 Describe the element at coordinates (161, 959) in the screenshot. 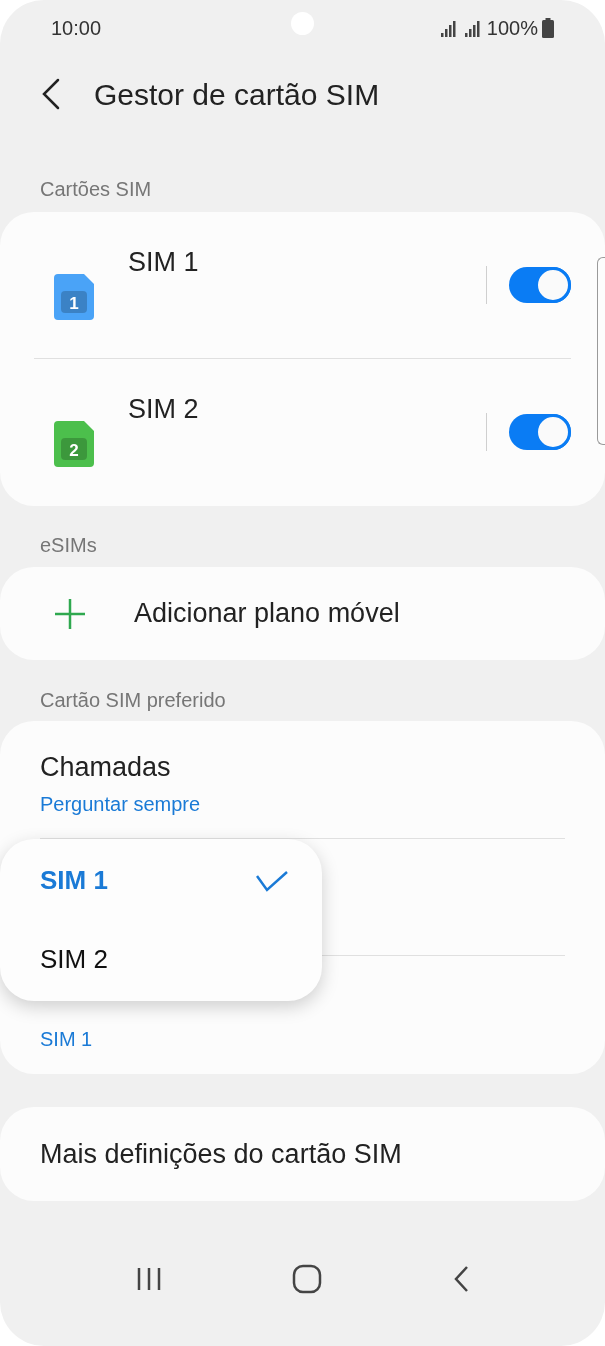

I see `menu-option: SIM 2` at that location.